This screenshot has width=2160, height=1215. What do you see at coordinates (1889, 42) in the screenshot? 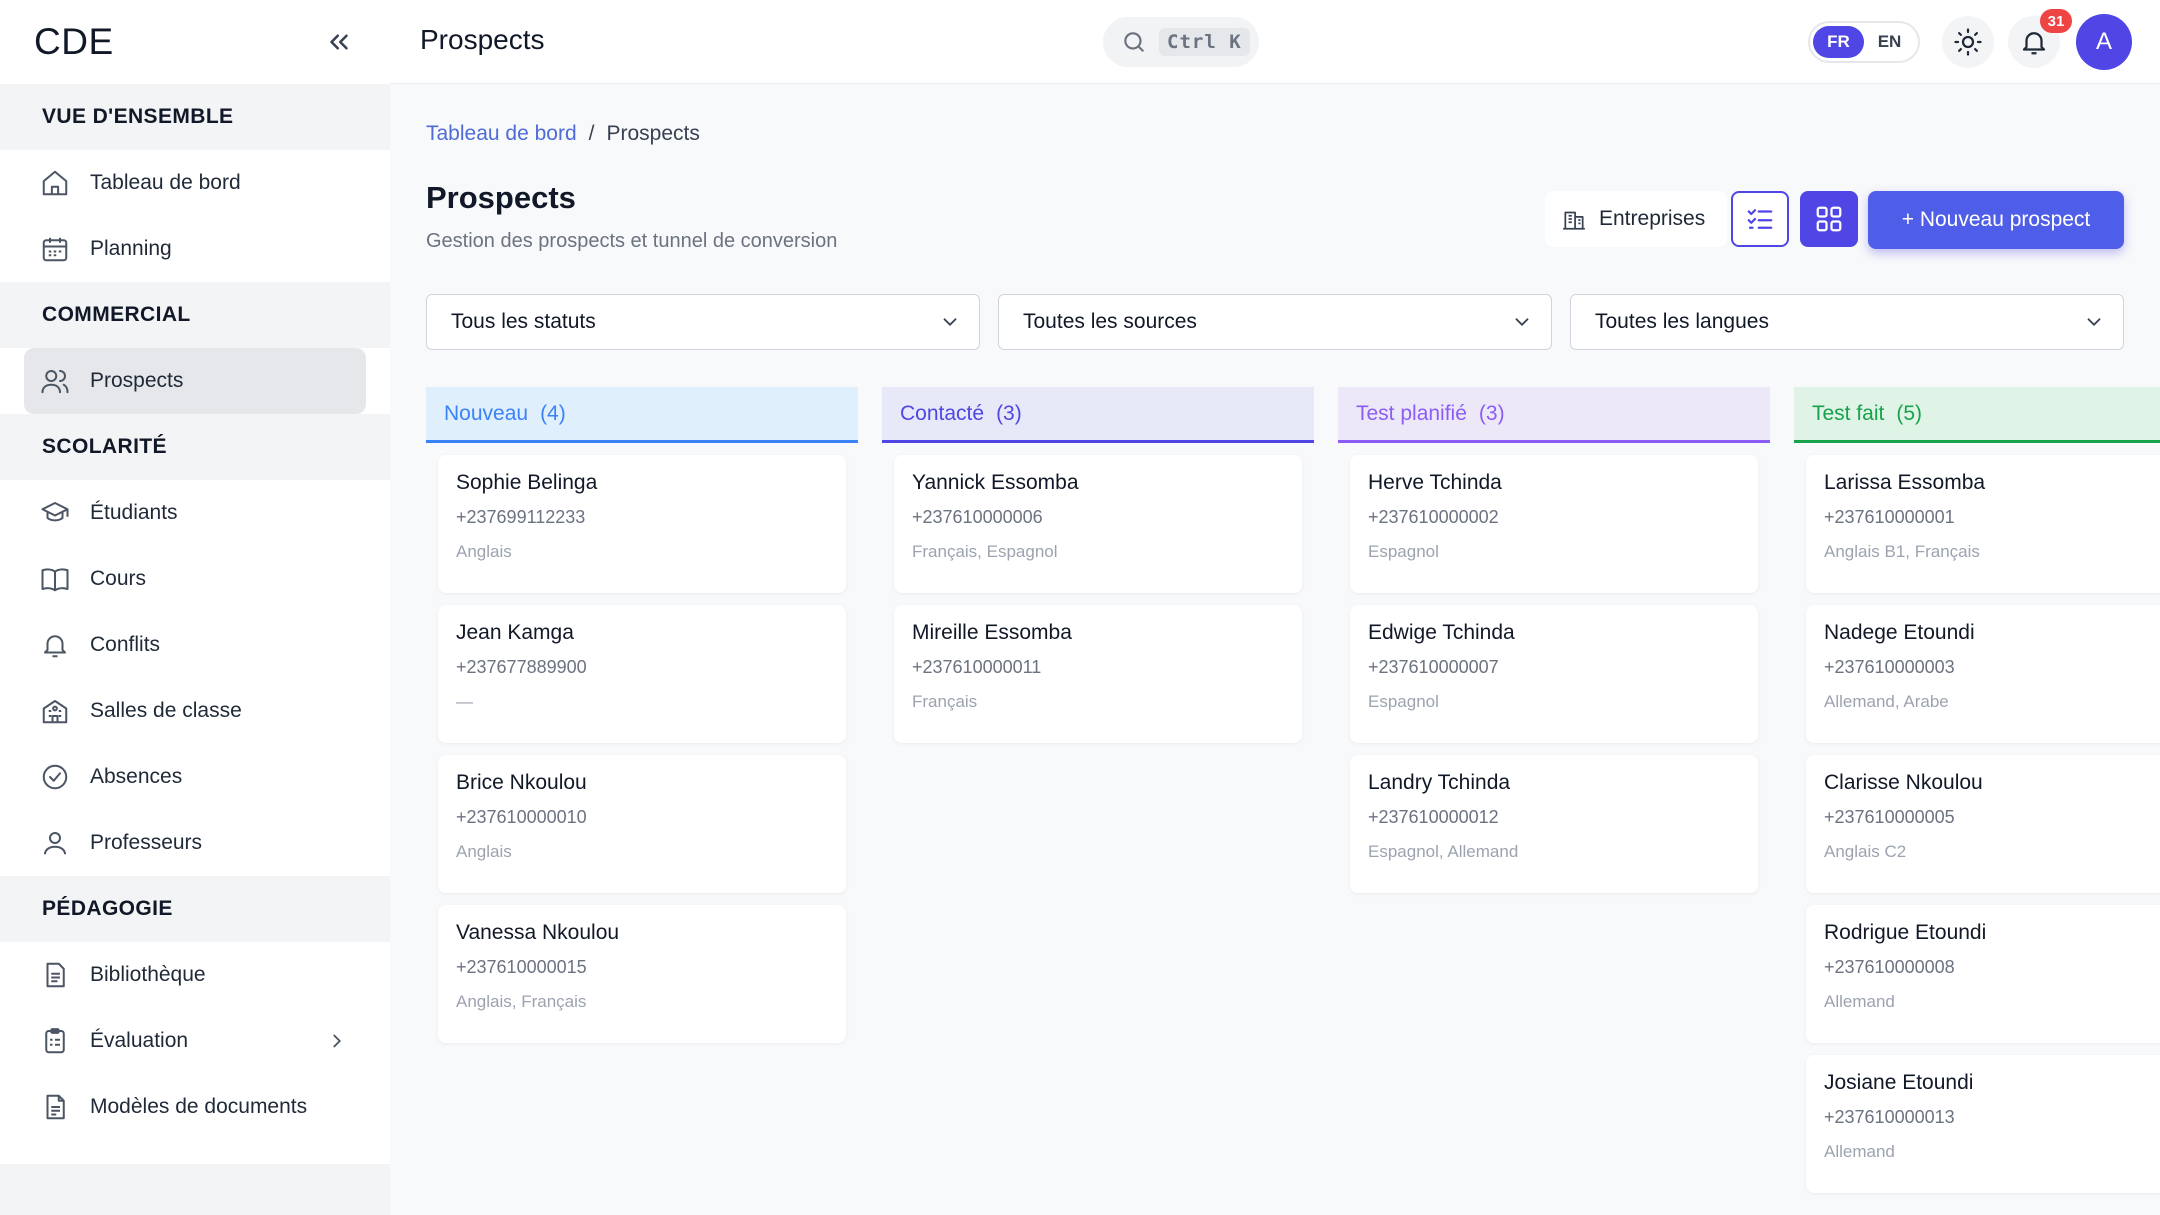
I see `language-en: EN` at bounding box center [1889, 42].